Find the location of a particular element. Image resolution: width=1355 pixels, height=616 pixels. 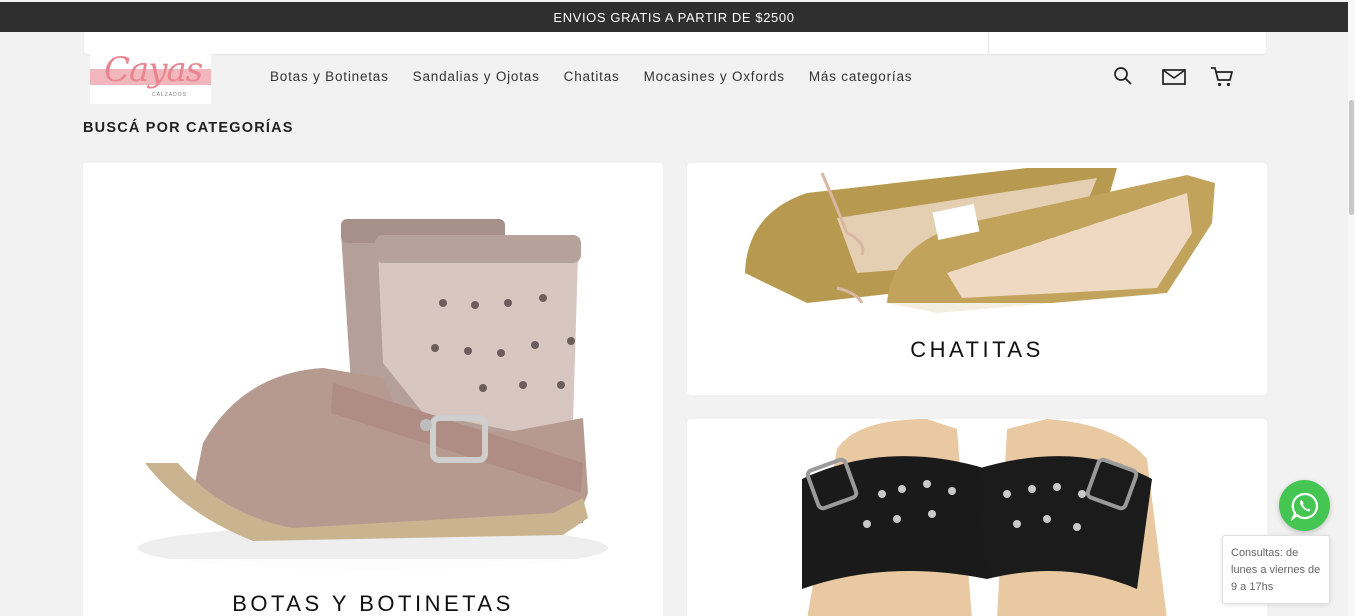

envelope-icon is located at coordinates (1174, 76).